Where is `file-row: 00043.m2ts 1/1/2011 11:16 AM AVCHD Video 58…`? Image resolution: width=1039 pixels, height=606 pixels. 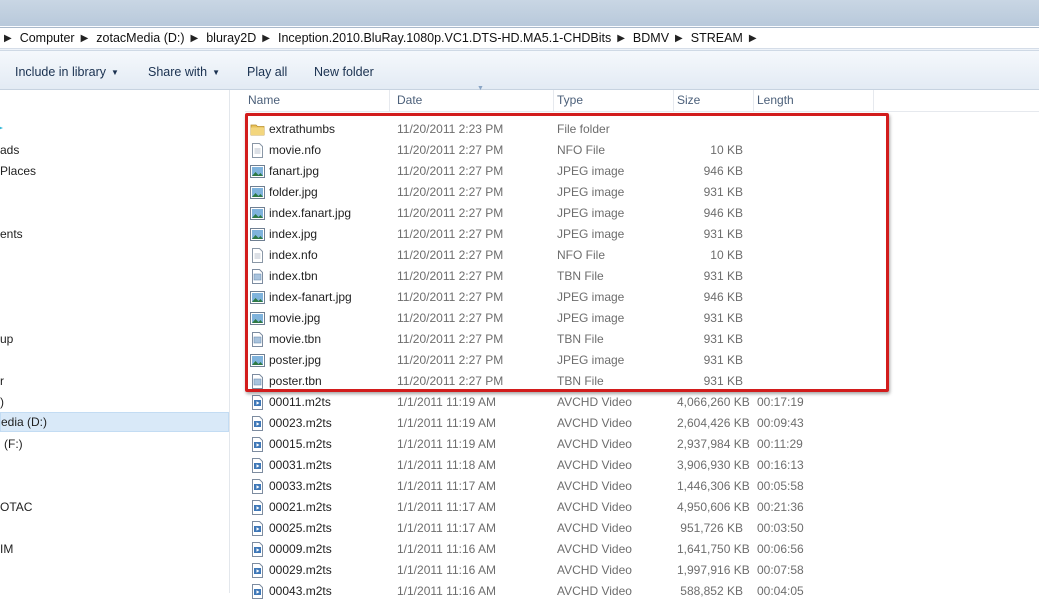 file-row: 00043.m2ts 1/1/2011 11:16 AM AVCHD Video 58… is located at coordinates (635, 591).